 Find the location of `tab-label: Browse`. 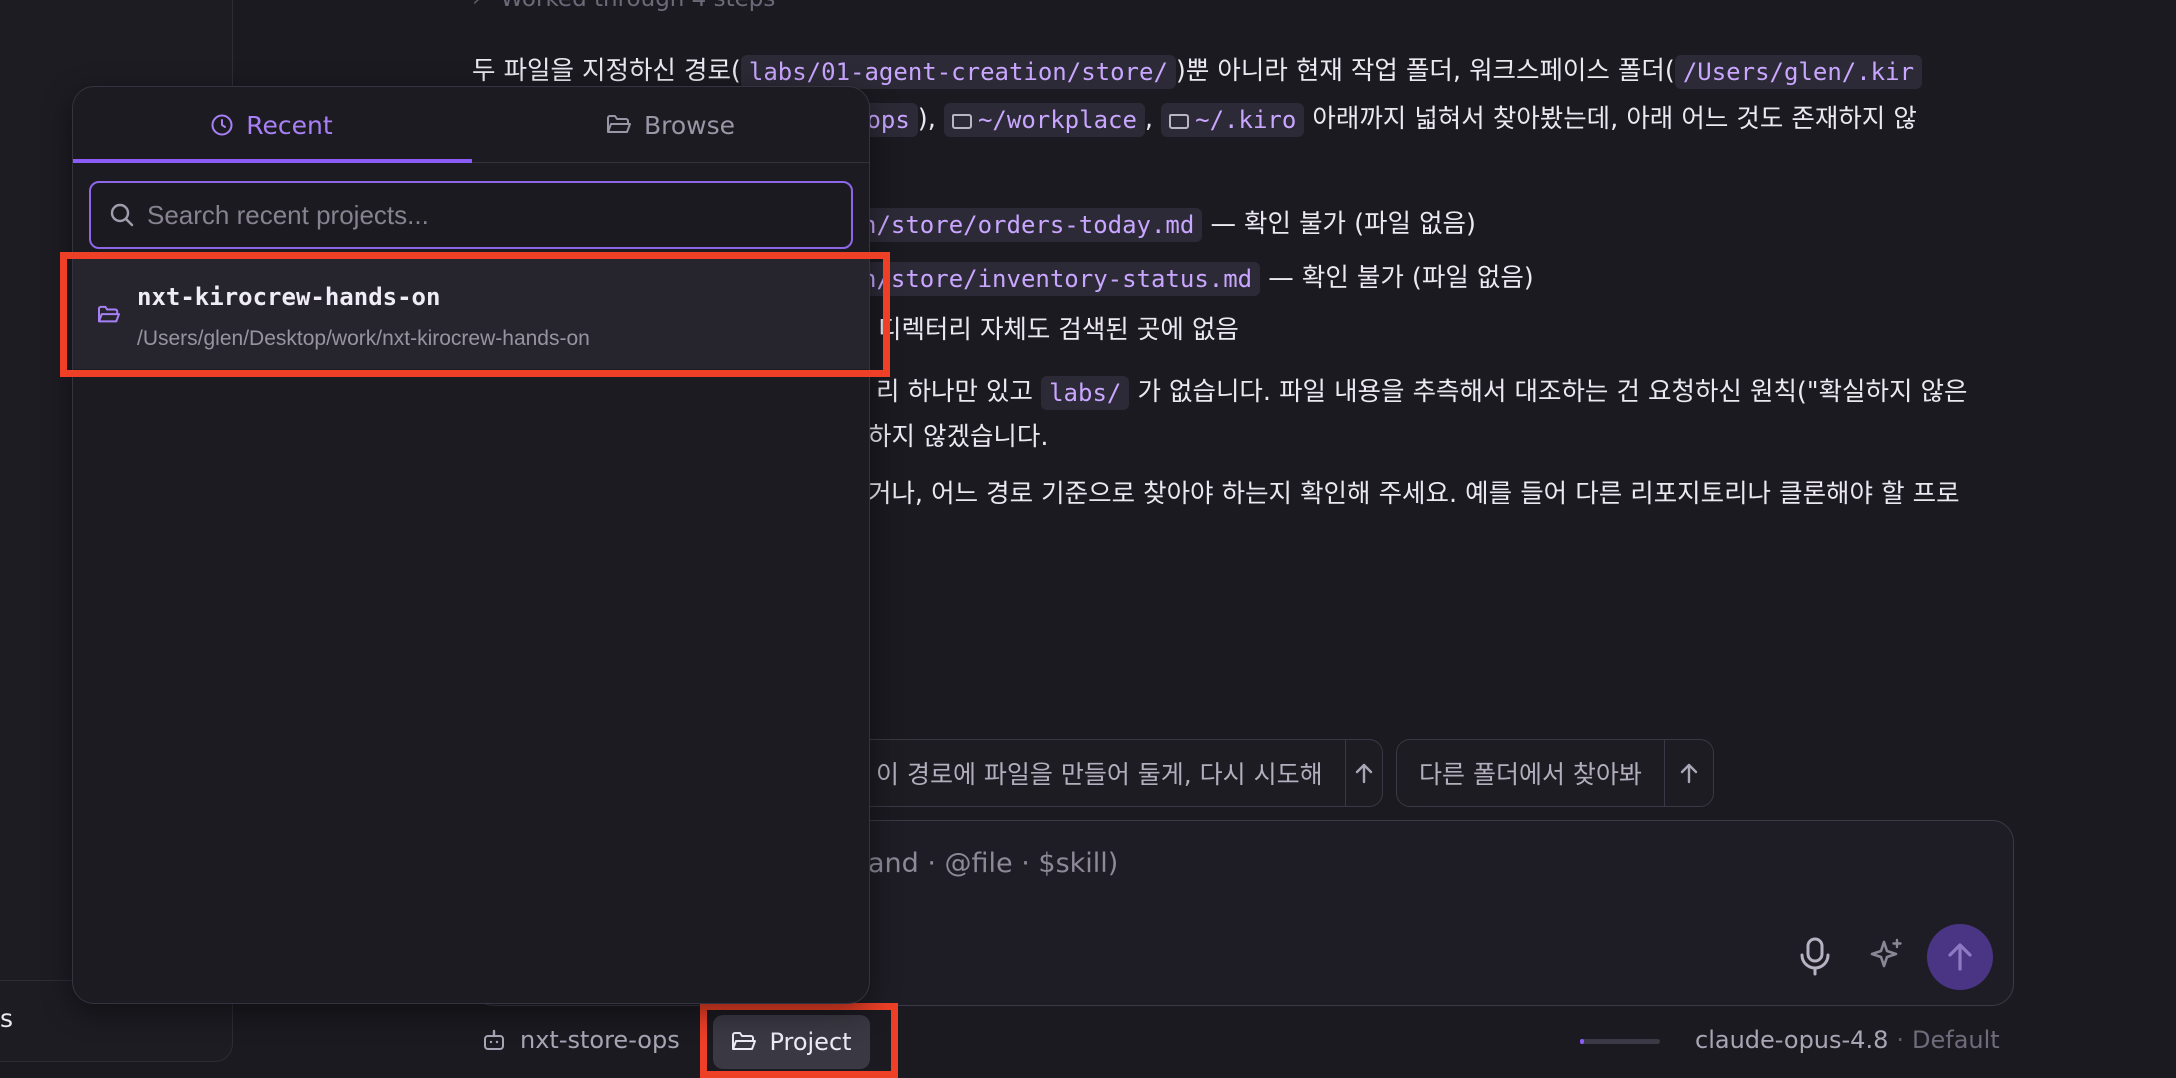

tab-label: Browse is located at coordinates (689, 125).